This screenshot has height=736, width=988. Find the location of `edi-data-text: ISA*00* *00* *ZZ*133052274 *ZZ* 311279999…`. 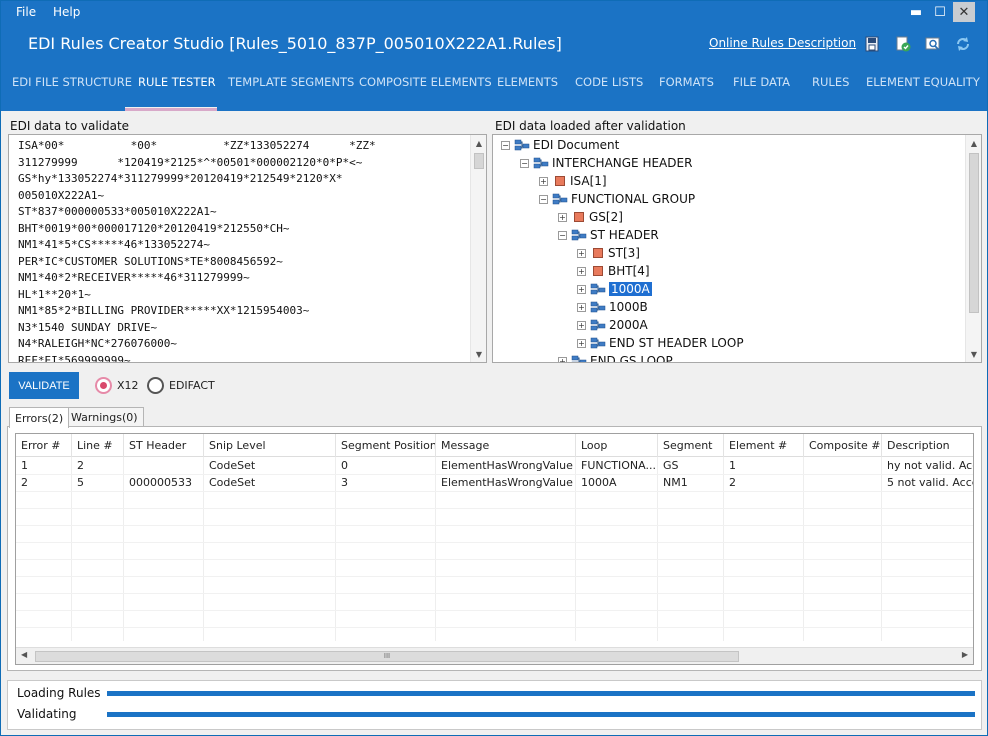

edi-data-text: ISA*00* *00* *ZZ*133052274 *ZZ* 311279999… is located at coordinates (244, 250).